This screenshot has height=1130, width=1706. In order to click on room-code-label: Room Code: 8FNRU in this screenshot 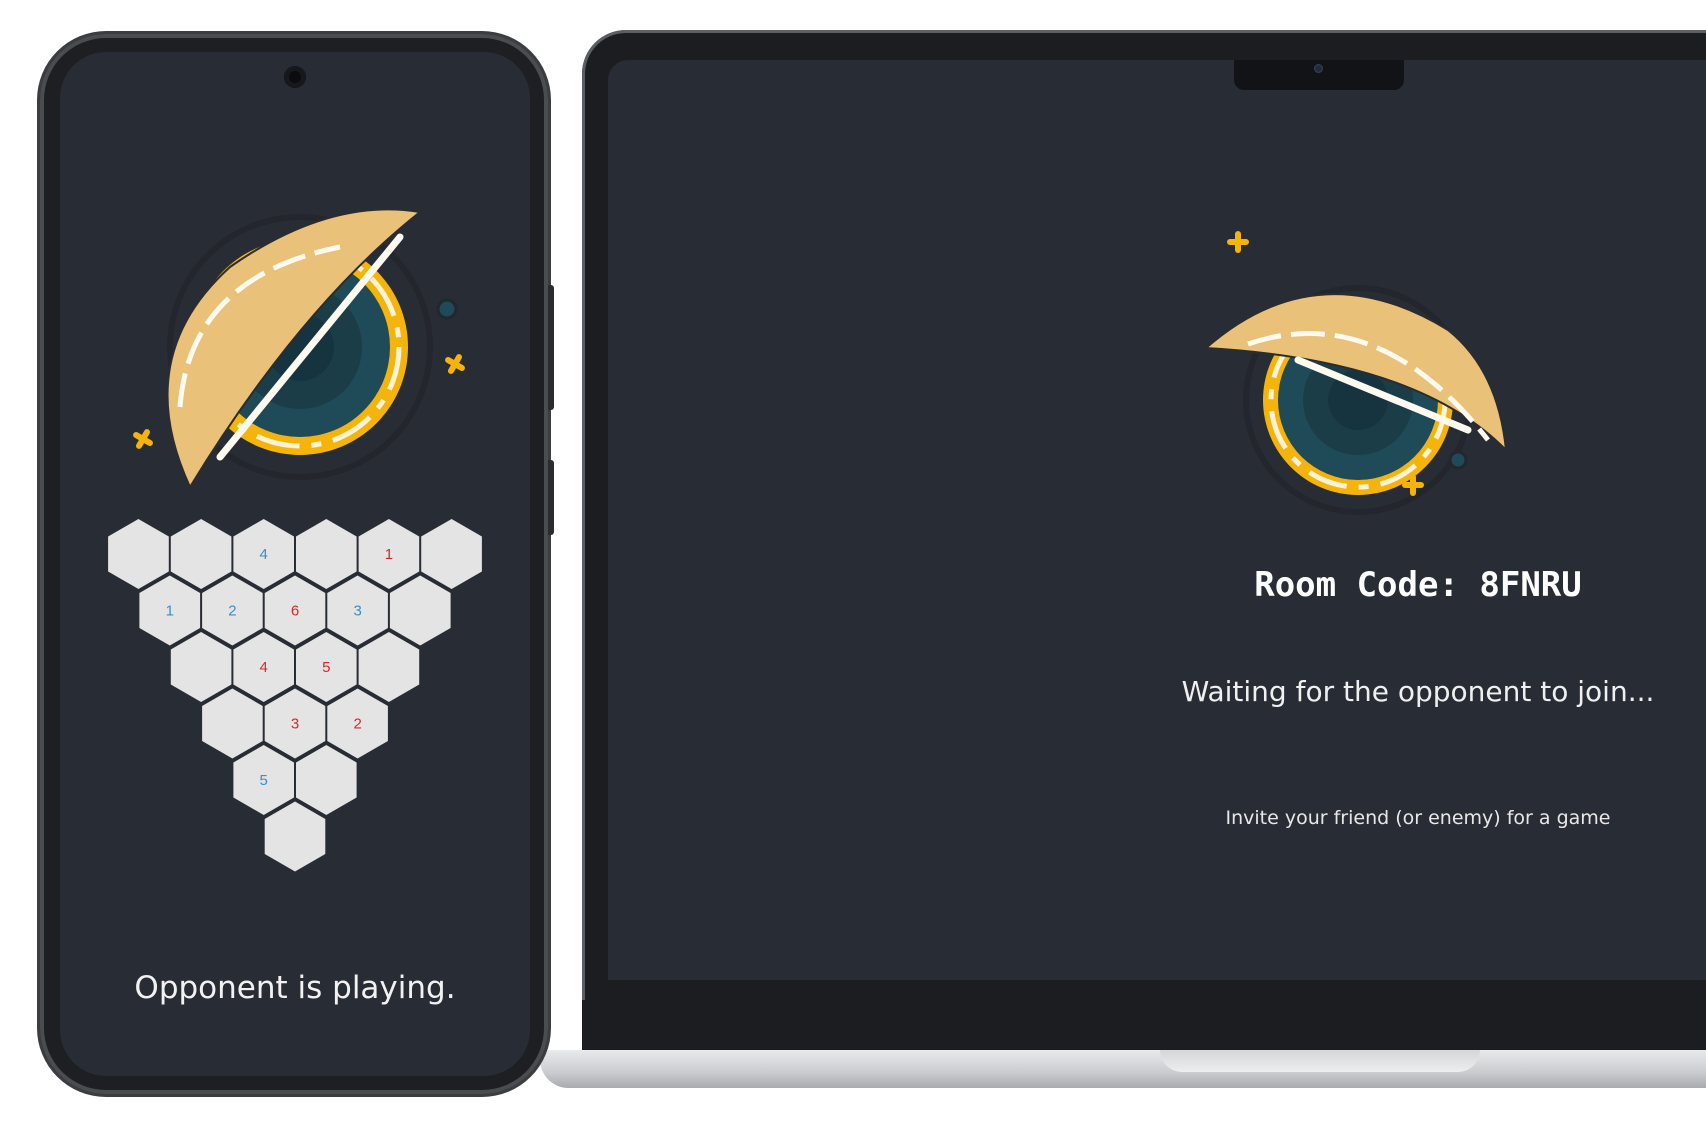, I will do `click(1418, 585)`.